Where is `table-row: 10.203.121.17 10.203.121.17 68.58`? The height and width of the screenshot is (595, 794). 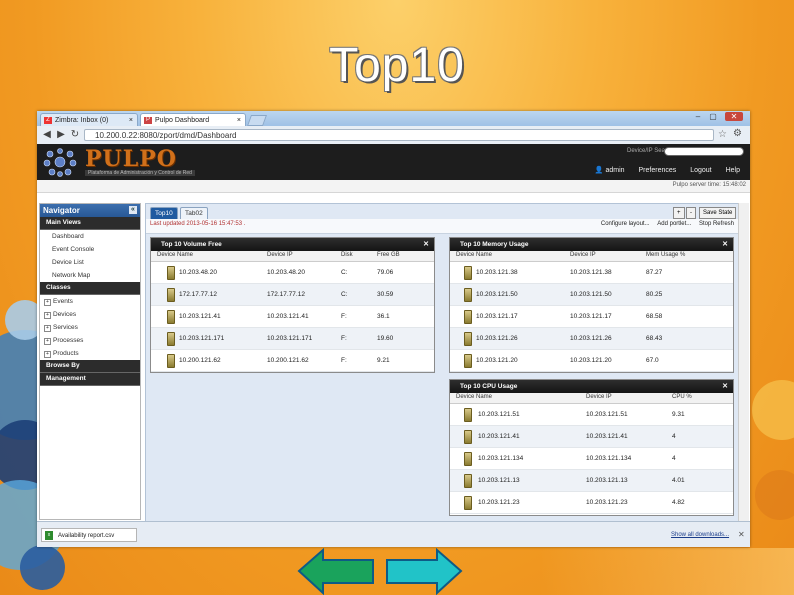
table-row: 10.203.121.17 10.203.121.17 68.58 is located at coordinates (591, 317).